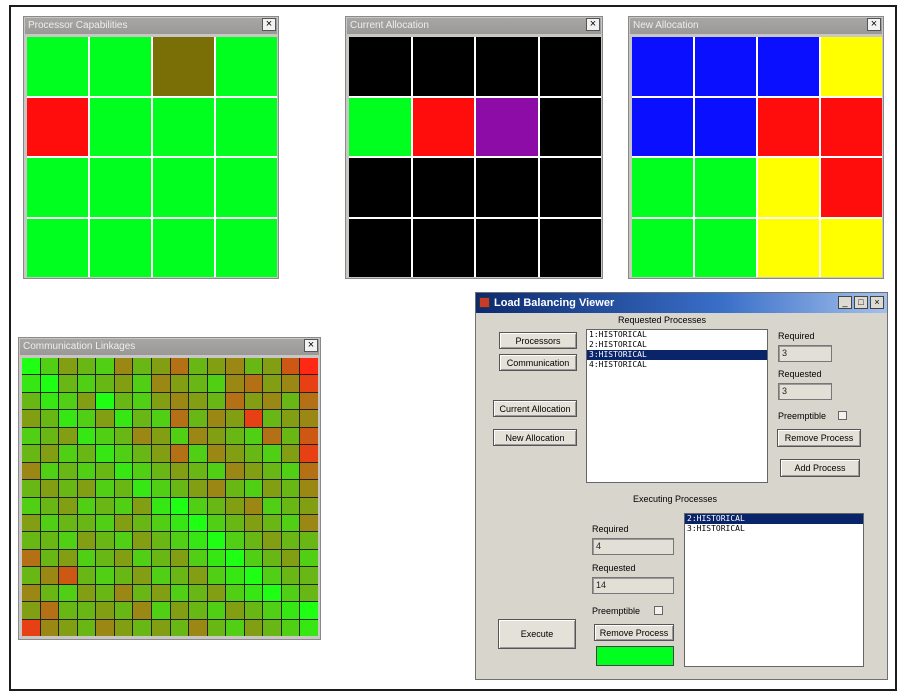  What do you see at coordinates (756, 26) in the screenshot?
I see `new-allocation-titlebar: New Allocation` at bounding box center [756, 26].